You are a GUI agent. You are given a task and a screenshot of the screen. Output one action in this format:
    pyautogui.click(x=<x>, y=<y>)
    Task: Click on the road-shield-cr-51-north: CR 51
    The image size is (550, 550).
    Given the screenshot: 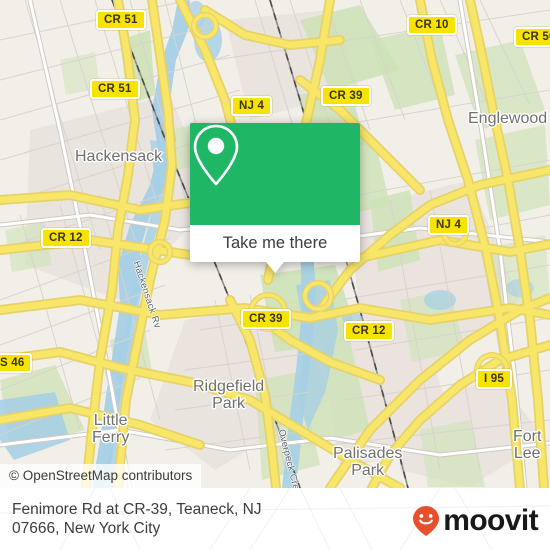 What is the action you would take?
    pyautogui.click(x=121, y=20)
    